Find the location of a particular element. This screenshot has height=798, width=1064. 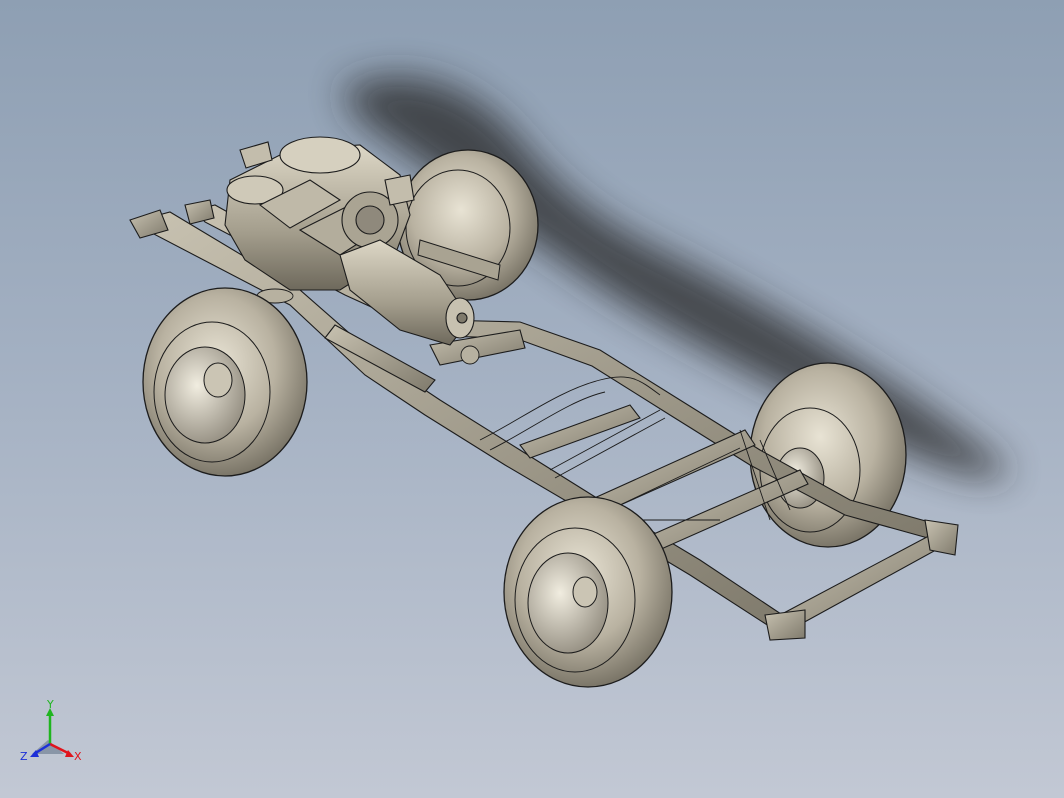

coordinate-triad: Y X Z is located at coordinates (53, 735).